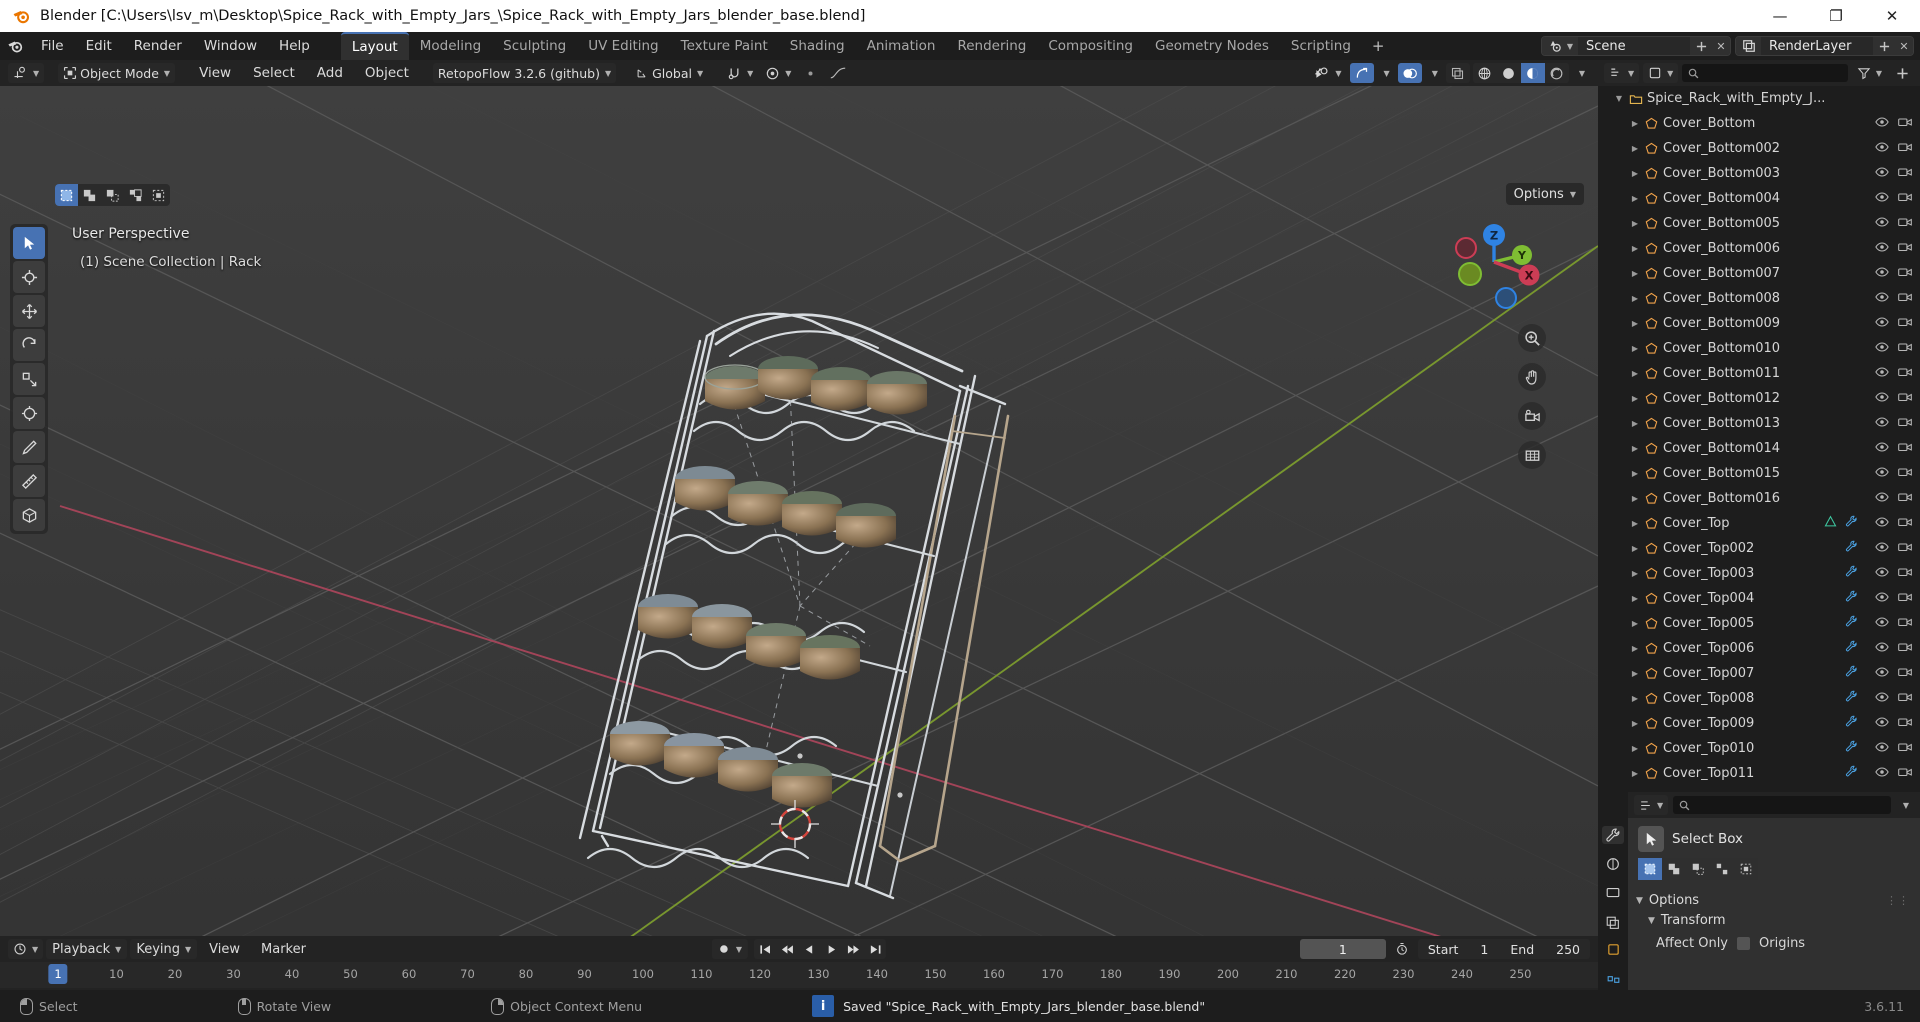 The image size is (1920, 1022). I want to click on prop-select-mode-invert-button, so click(1722, 869).